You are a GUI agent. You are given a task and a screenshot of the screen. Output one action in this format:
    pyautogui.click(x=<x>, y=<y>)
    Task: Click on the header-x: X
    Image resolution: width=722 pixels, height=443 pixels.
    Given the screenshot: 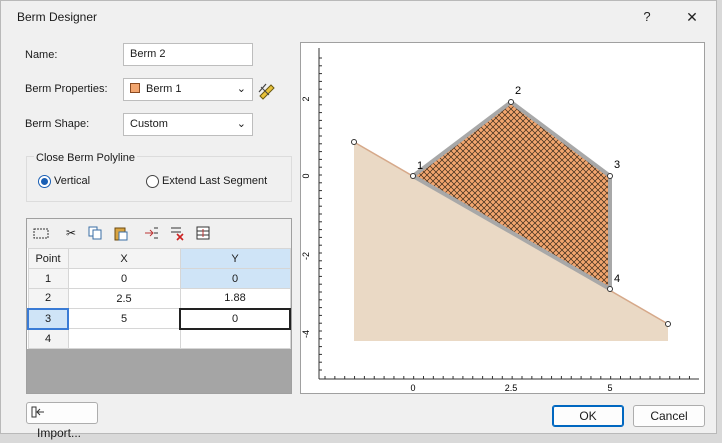 What is the action you would take?
    pyautogui.click(x=124, y=258)
    